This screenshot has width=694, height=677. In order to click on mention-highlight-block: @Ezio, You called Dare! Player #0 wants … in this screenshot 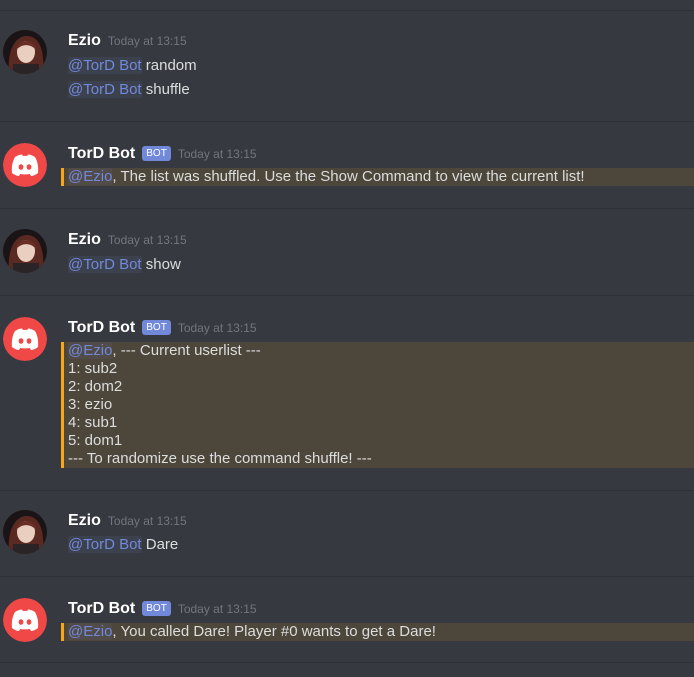, I will do `click(377, 632)`.